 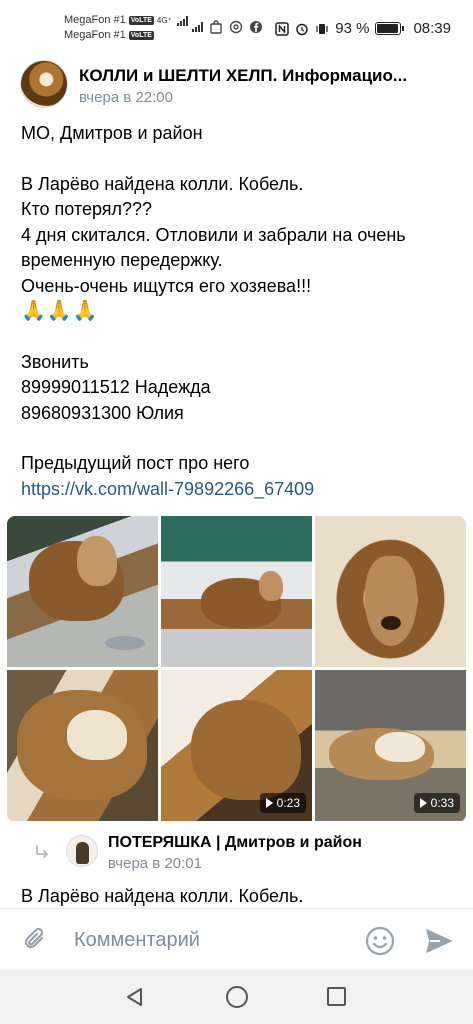 What do you see at coordinates (135, 463) in the screenshot?
I see `previous-post-label: Предыдущий пост про него` at bounding box center [135, 463].